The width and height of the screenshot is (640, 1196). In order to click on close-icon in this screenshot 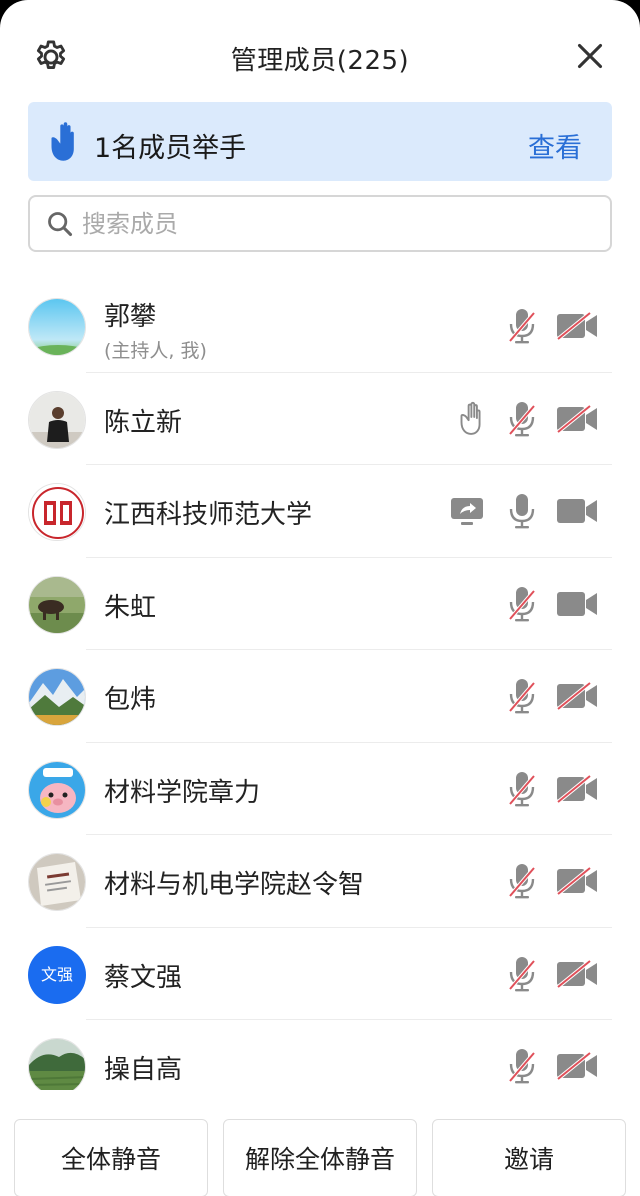, I will do `click(590, 56)`.